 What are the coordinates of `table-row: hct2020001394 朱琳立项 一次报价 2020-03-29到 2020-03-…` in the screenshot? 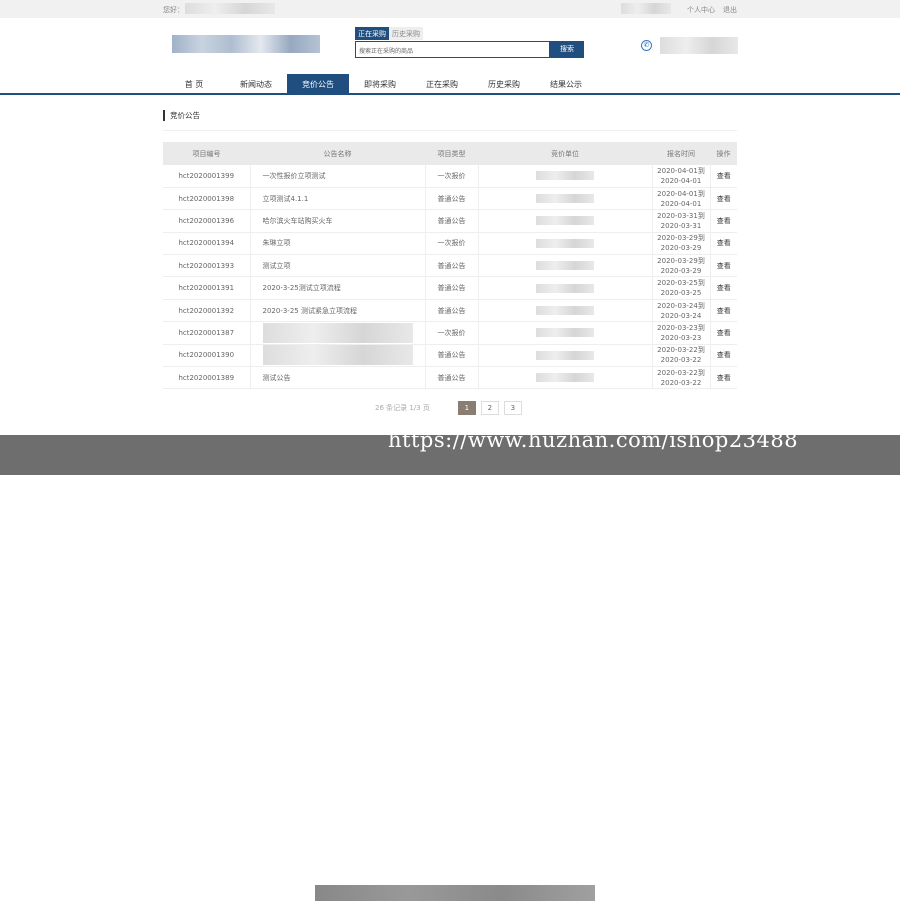 It's located at (450, 244).